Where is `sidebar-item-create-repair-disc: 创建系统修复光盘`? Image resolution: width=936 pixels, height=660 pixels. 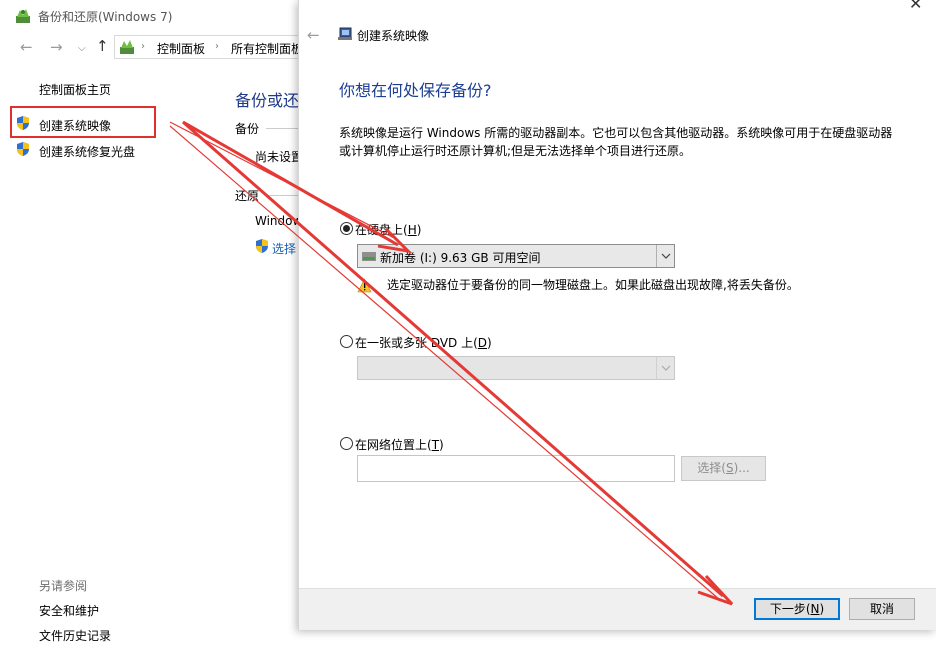
sidebar-item-create-repair-disc: 创建系统修复光盘 is located at coordinates (87, 151).